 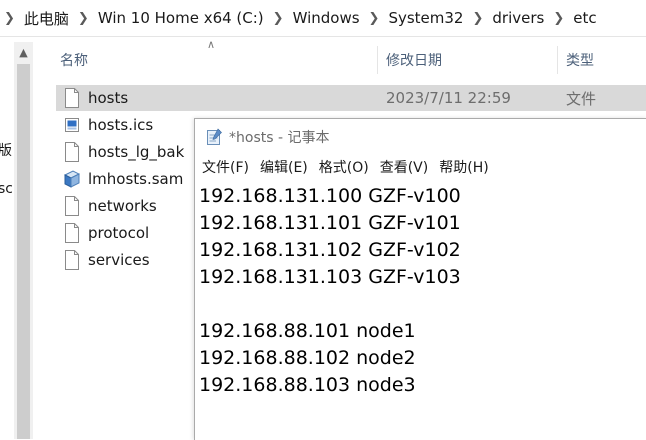 I want to click on breadcrumb-drive-c: Win 10 Home x64 (C:), so click(x=181, y=18).